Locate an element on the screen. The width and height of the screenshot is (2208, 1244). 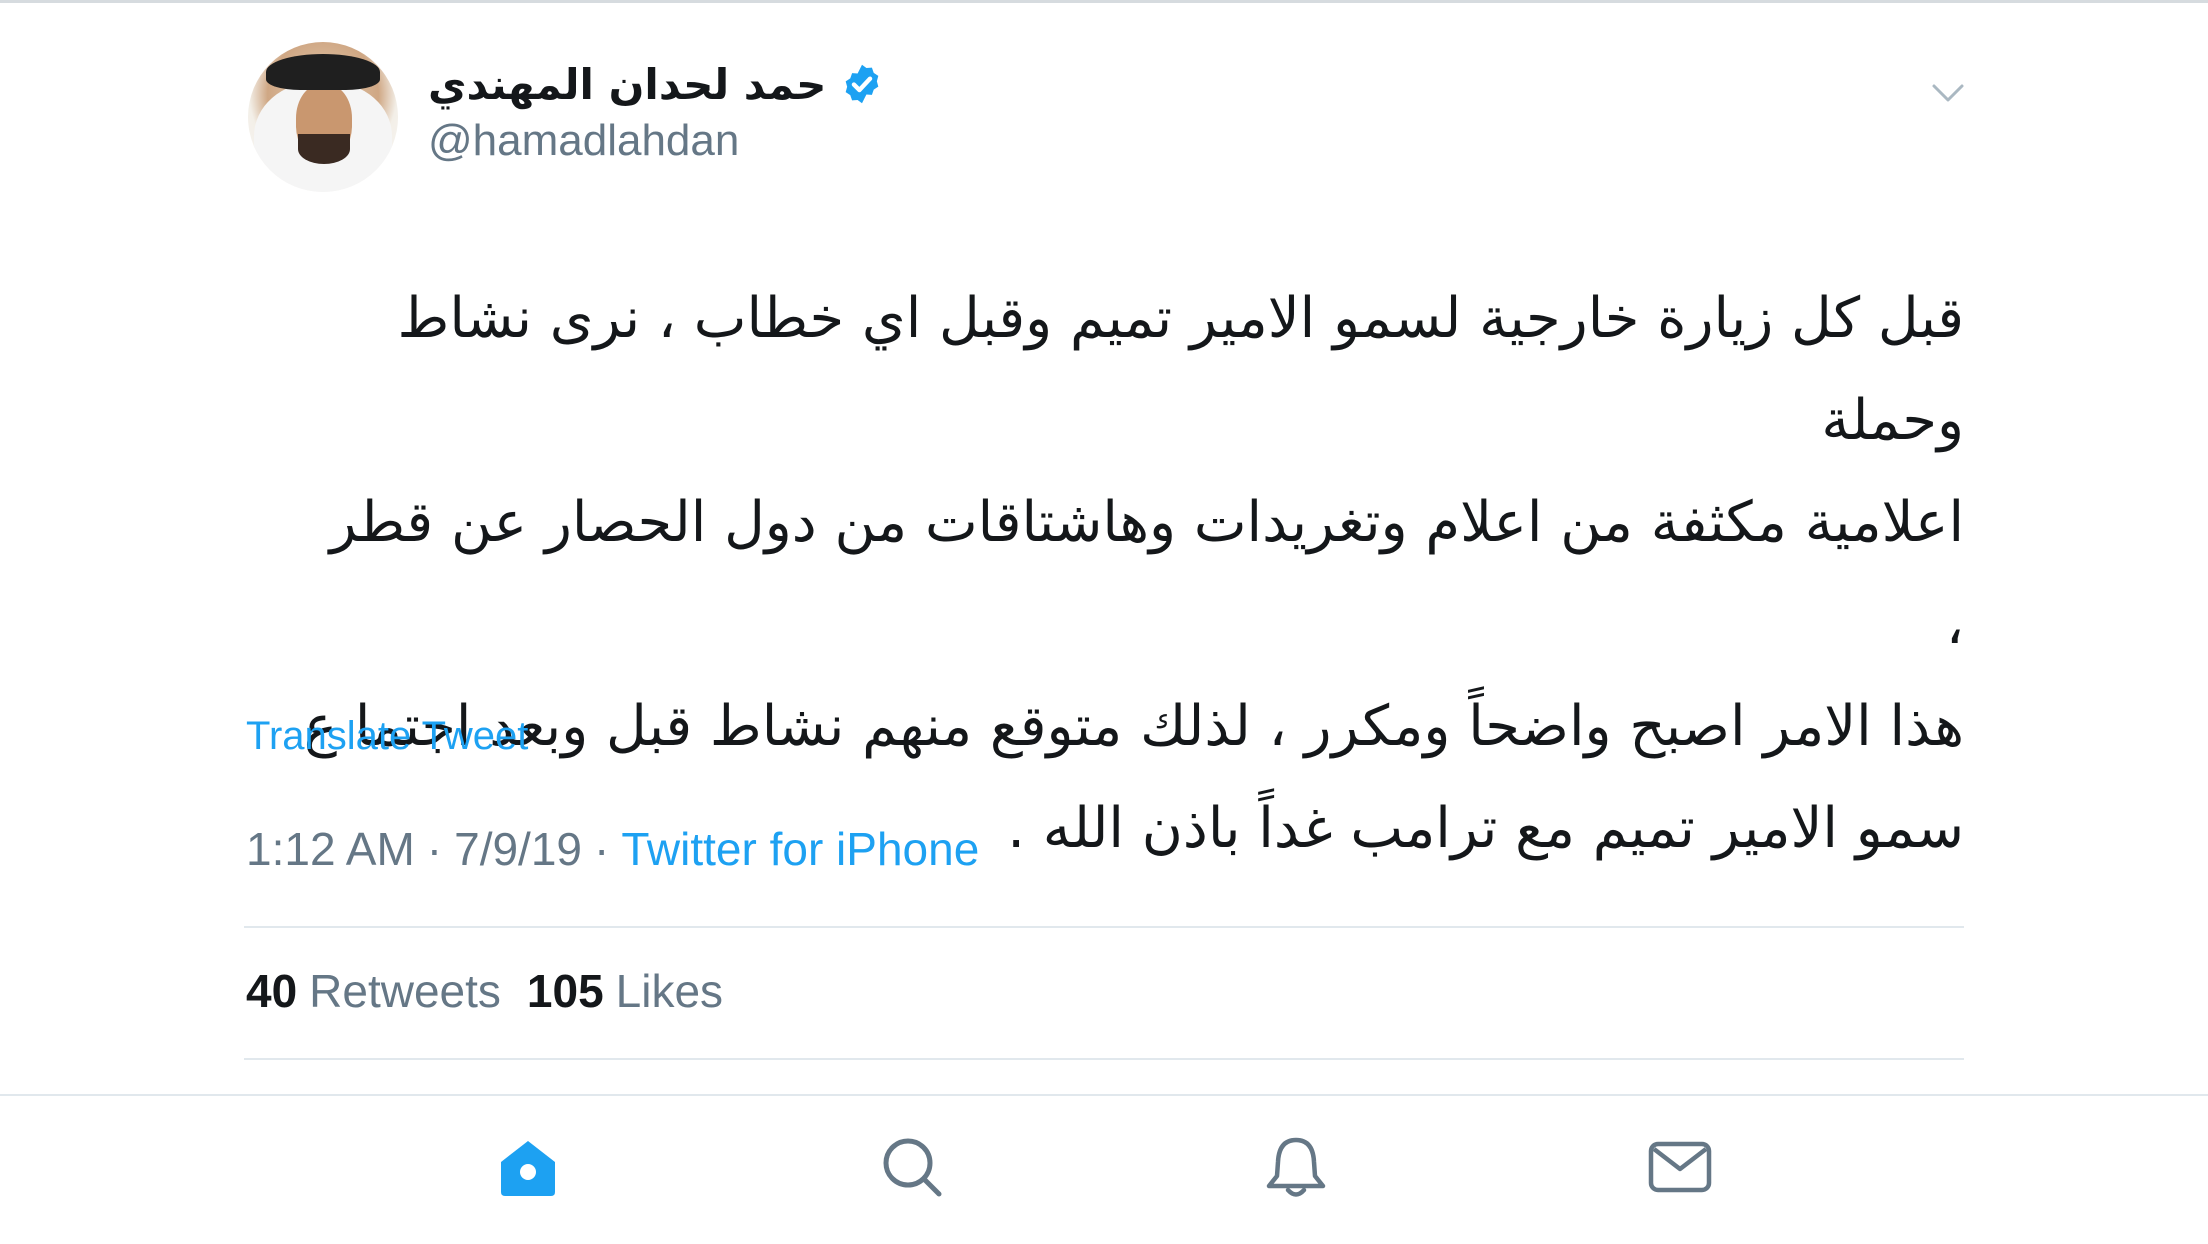
likes-count: 105 is located at coordinates (565, 991).